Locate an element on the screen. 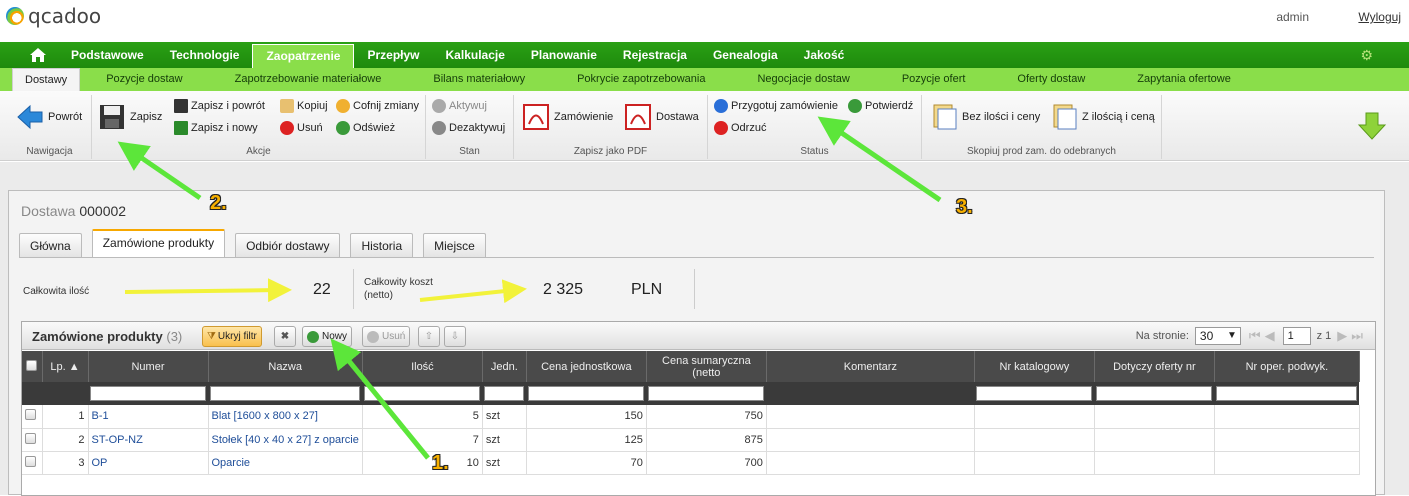 This screenshot has width=1409, height=496. logout-link: Wyloguj is located at coordinates (1379, 17).